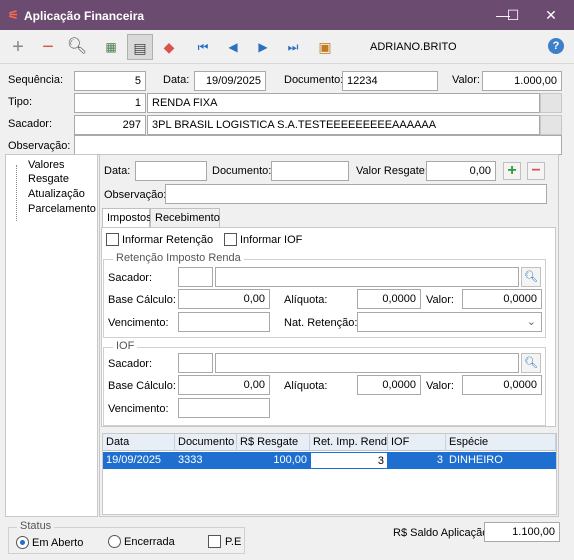 Image resolution: width=574 pixels, height=560 pixels. What do you see at coordinates (349, 460) in the screenshot?
I see `table-cell-ret-imp-renda: 3` at bounding box center [349, 460].